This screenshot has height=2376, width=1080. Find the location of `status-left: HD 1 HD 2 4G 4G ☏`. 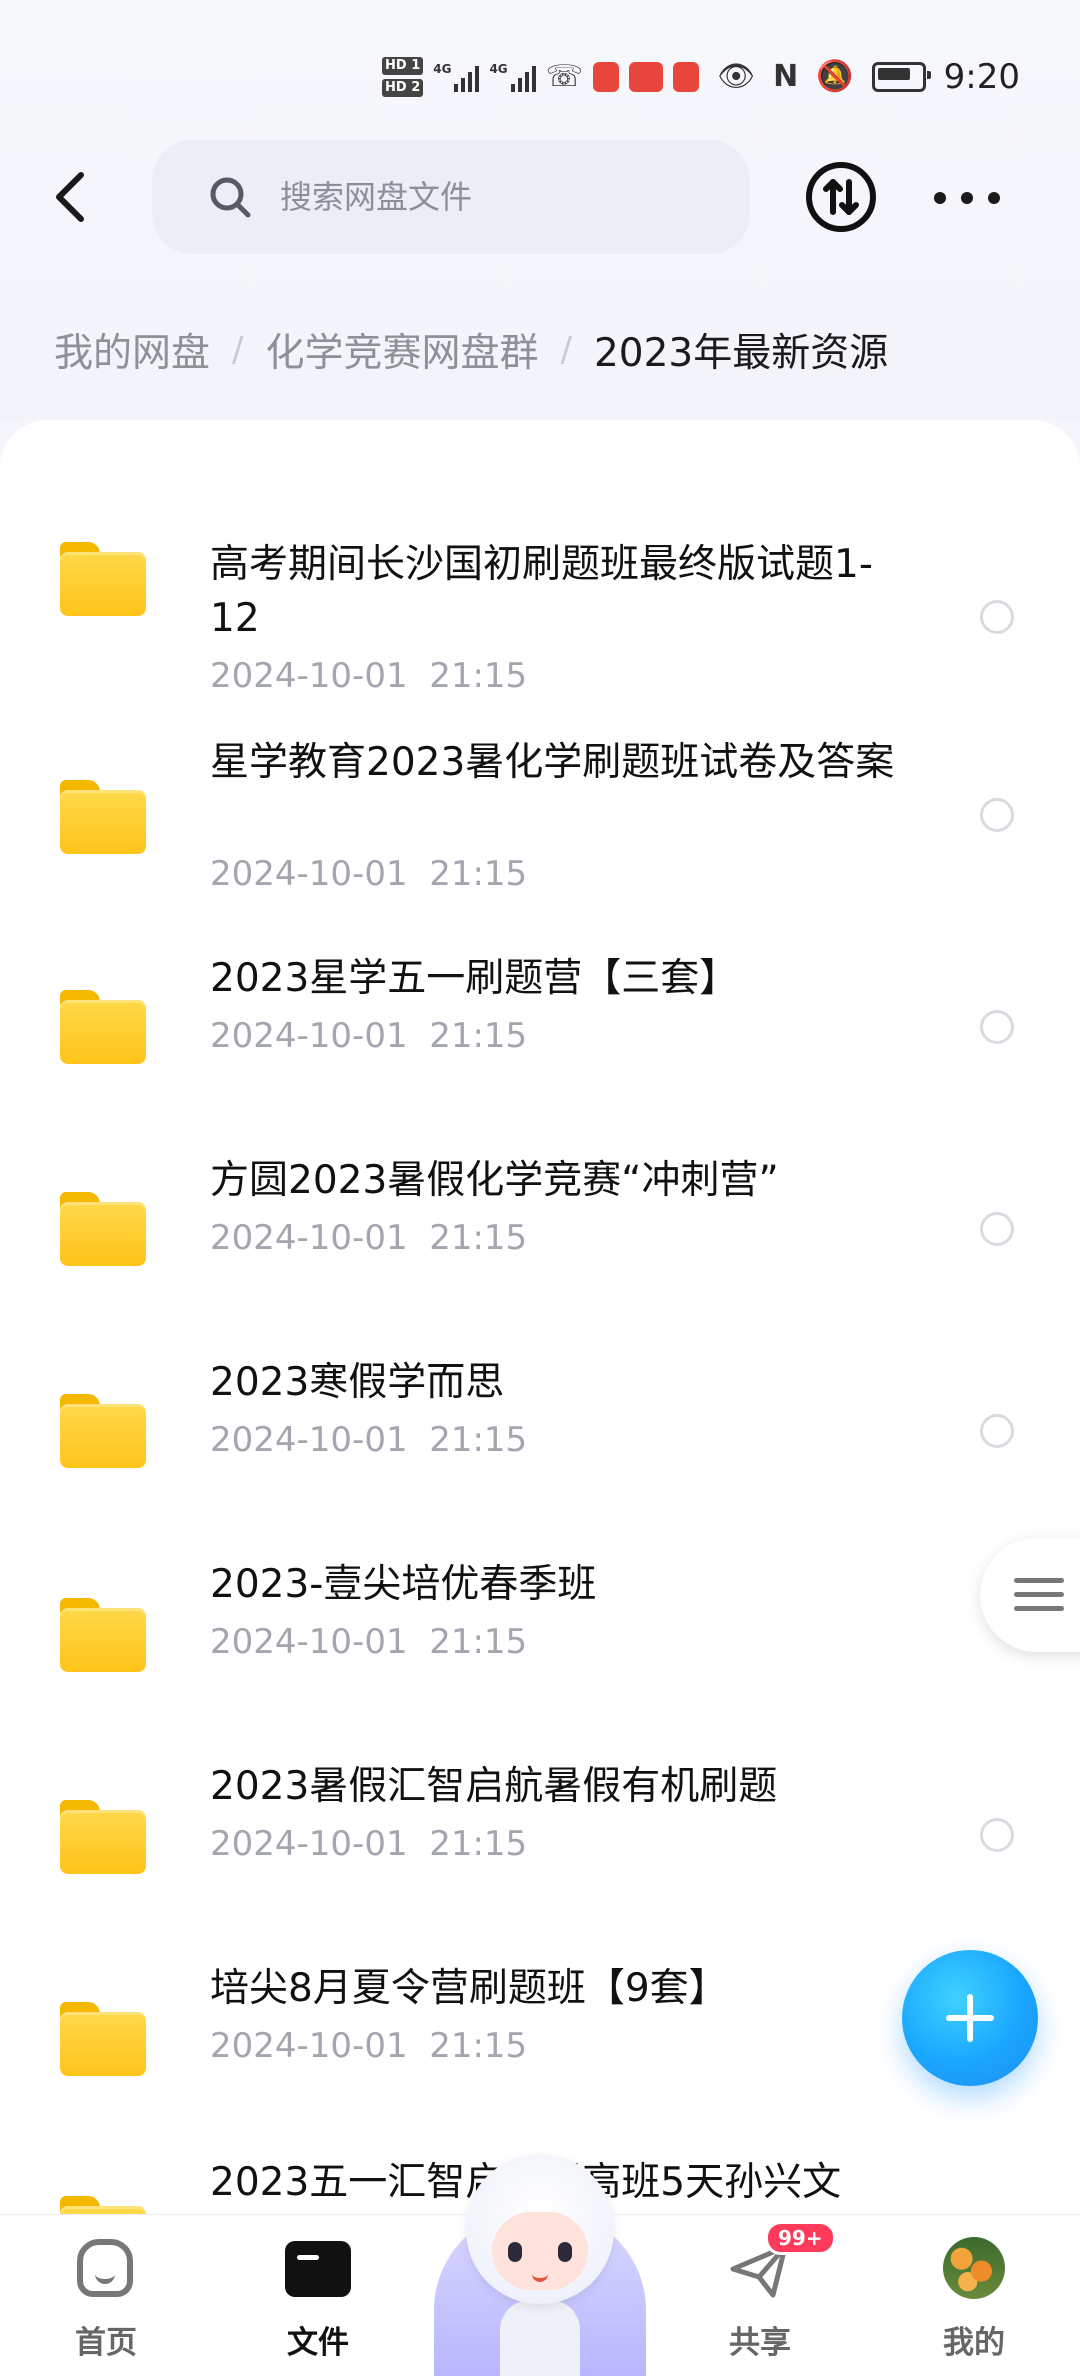

status-left: HD 1 HD 2 4G 4G ☏ is located at coordinates (541, 77).